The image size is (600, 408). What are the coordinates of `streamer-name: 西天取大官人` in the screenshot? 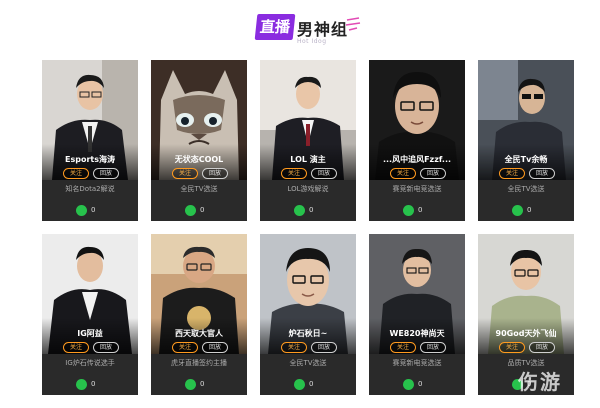 It's located at (199, 333).